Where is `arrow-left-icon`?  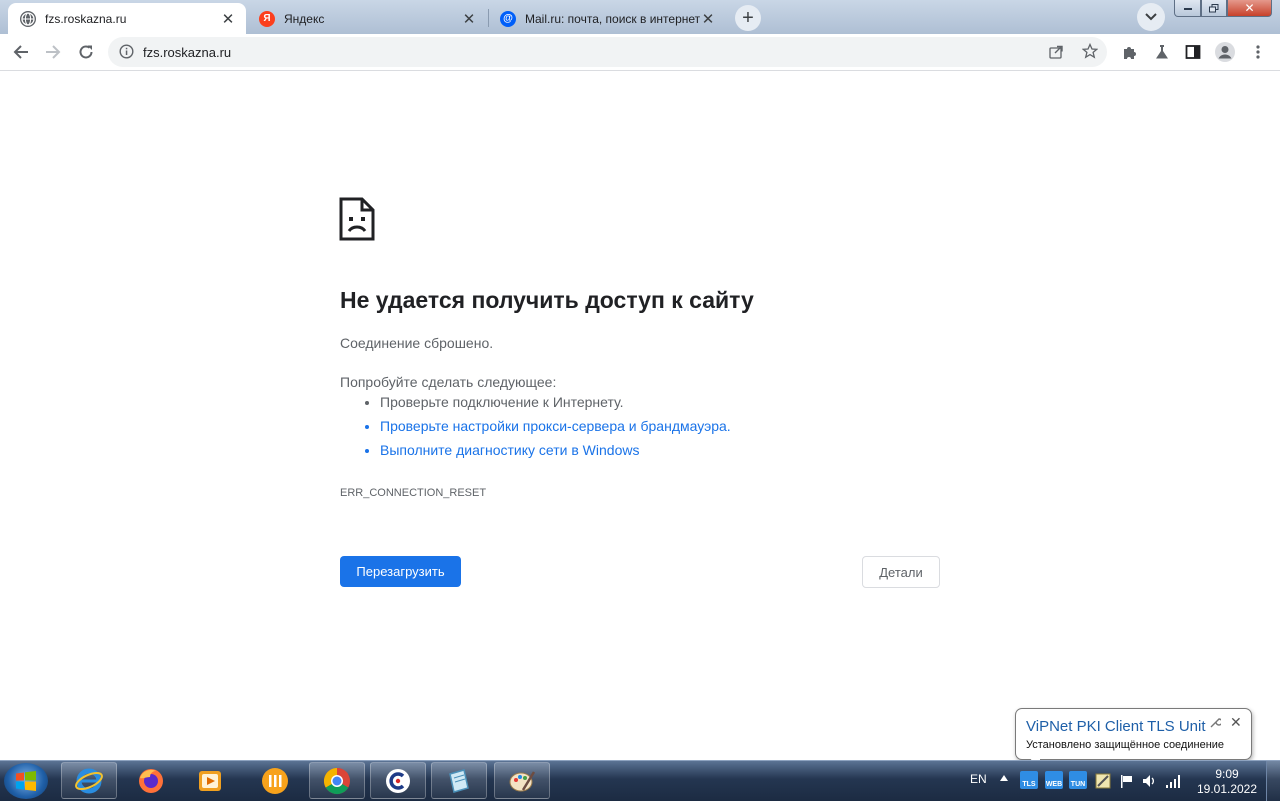
arrow-left-icon is located at coordinates (20, 52).